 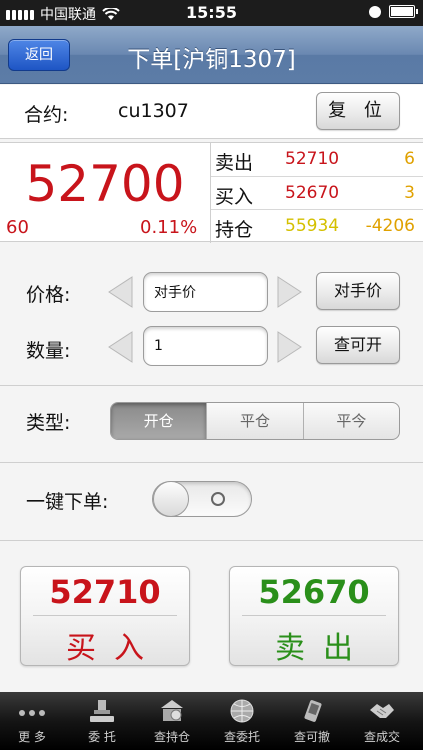 I want to click on alarm-icon, so click(x=375, y=11).